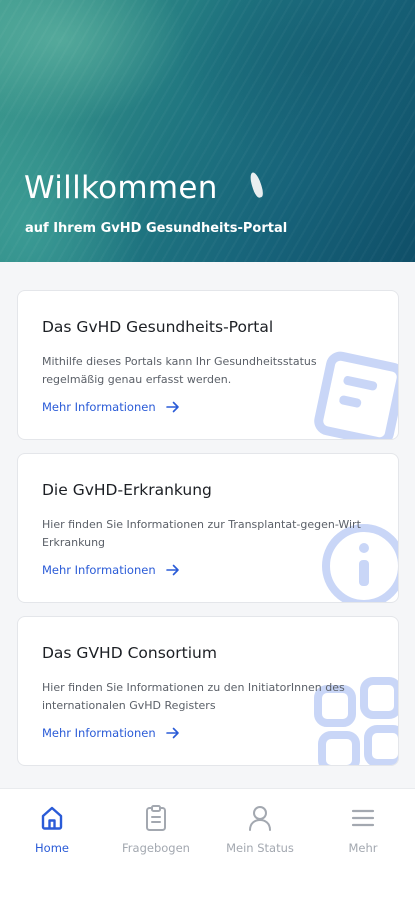 The height and width of the screenshot is (900, 415). I want to click on tab-label: Home, so click(52, 848).